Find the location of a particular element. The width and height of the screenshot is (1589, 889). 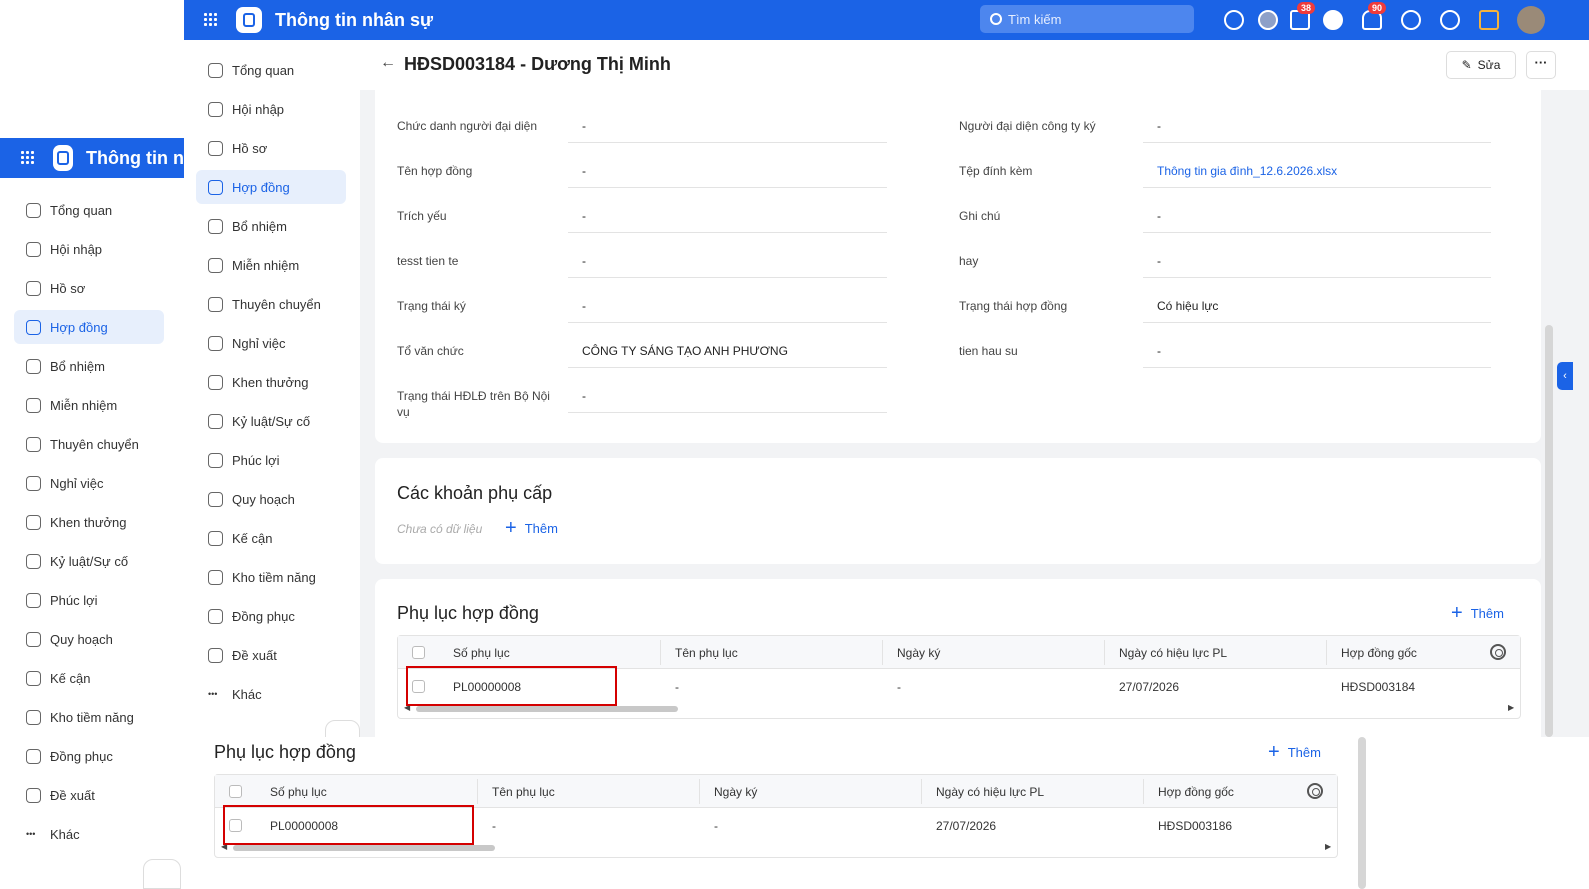

settings-icon is located at coordinates (1234, 20).